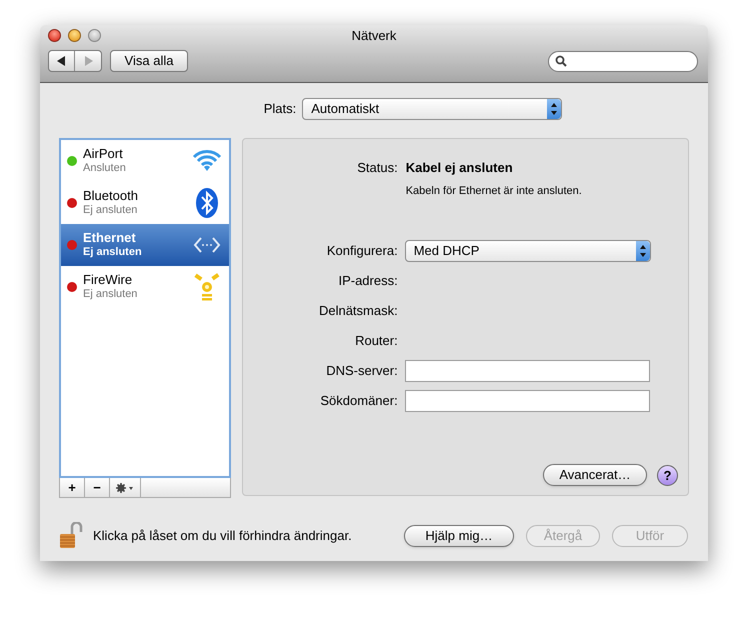 Image resolution: width=748 pixels, height=617 pixels. What do you see at coordinates (110, 238) in the screenshot?
I see `service-name: Ethernet` at bounding box center [110, 238].